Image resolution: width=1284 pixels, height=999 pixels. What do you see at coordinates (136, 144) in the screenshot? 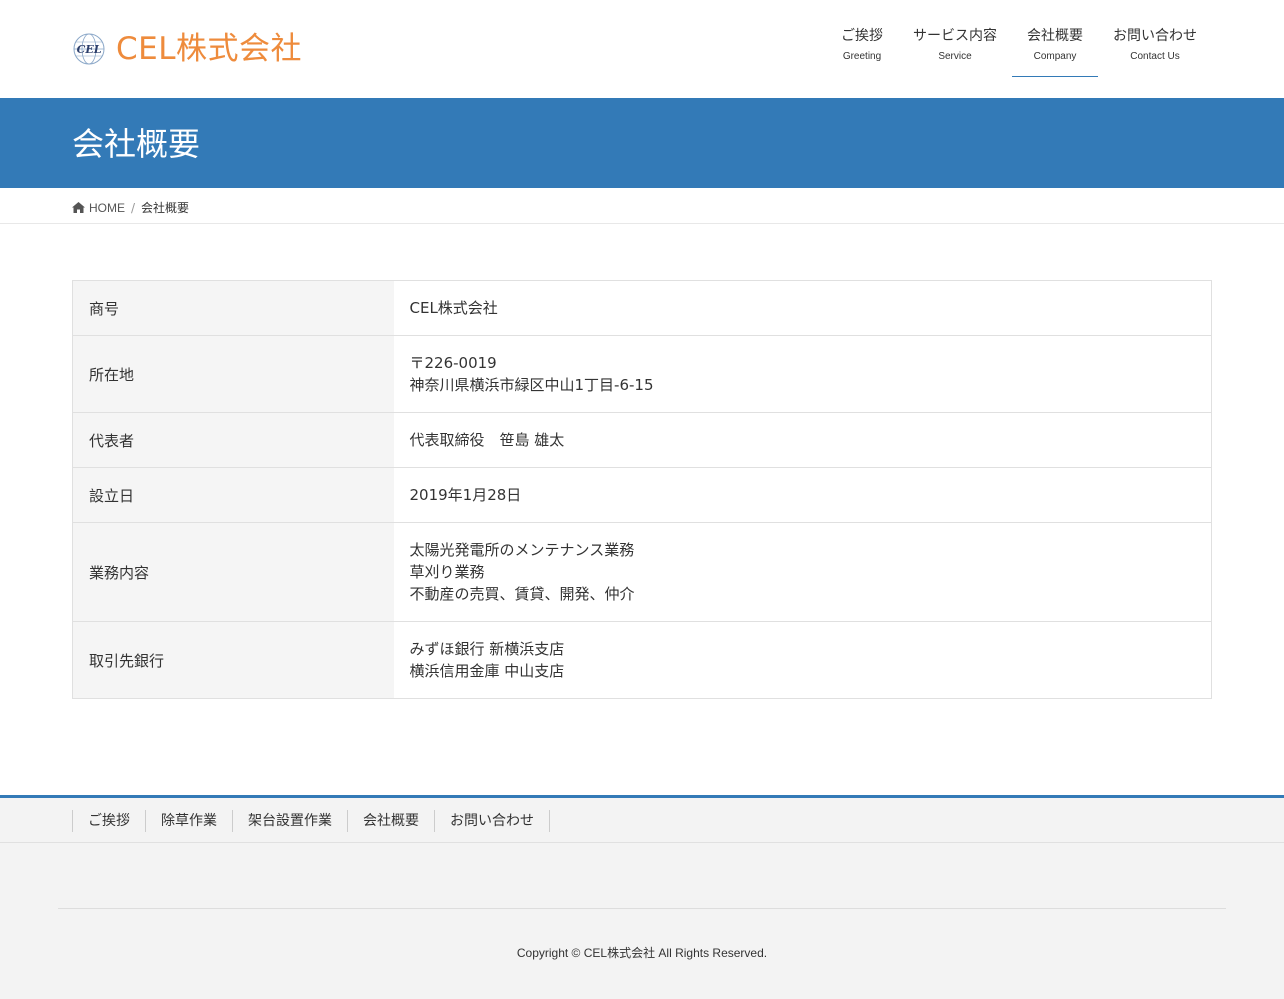
I see `page-title: 会社概要` at bounding box center [136, 144].